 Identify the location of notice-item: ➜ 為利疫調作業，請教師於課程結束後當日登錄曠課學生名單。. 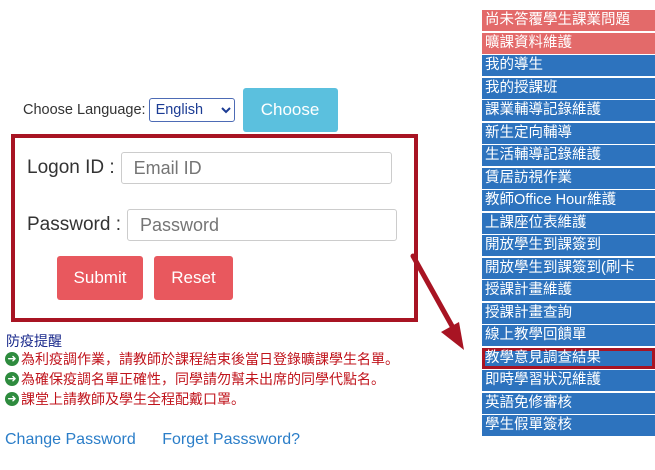
(202, 359).